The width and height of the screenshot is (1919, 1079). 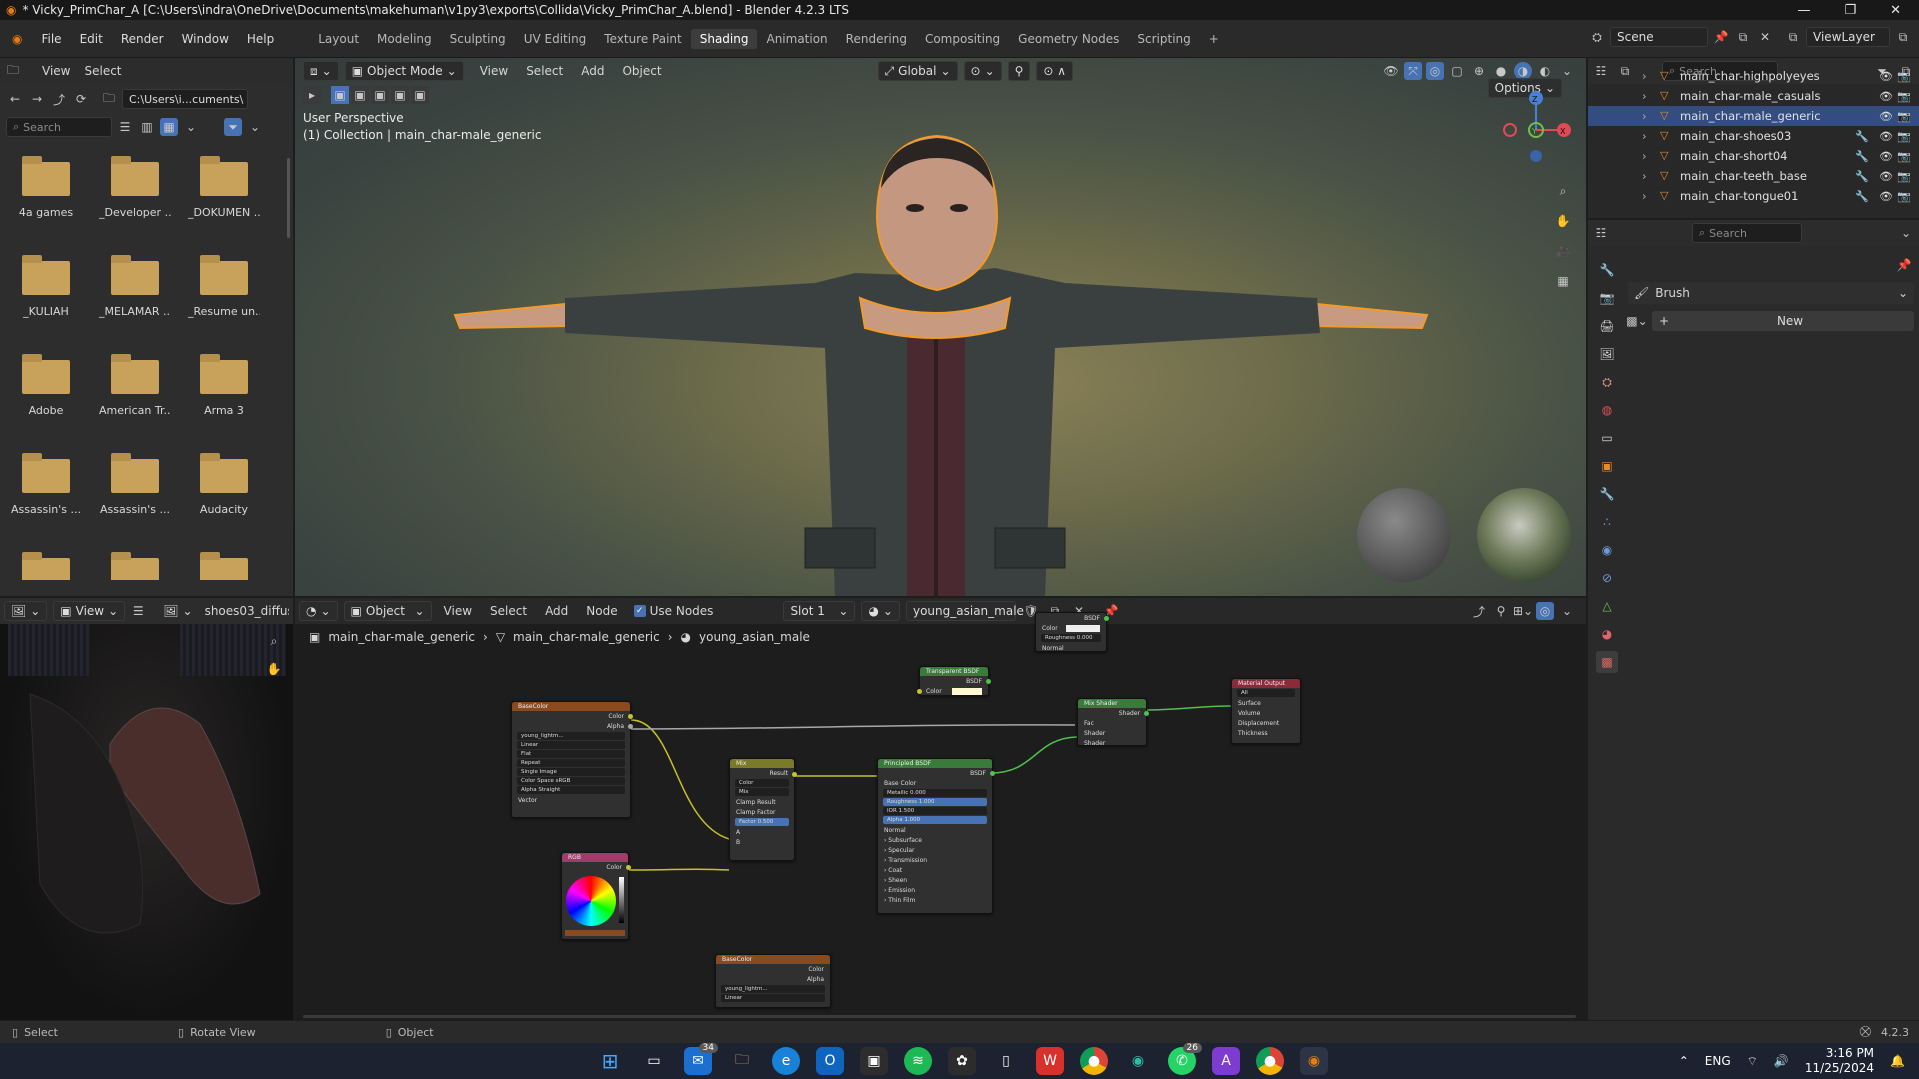 What do you see at coordinates (1607, 382) in the screenshot?
I see `scene-tab-icon: ⛭` at bounding box center [1607, 382].